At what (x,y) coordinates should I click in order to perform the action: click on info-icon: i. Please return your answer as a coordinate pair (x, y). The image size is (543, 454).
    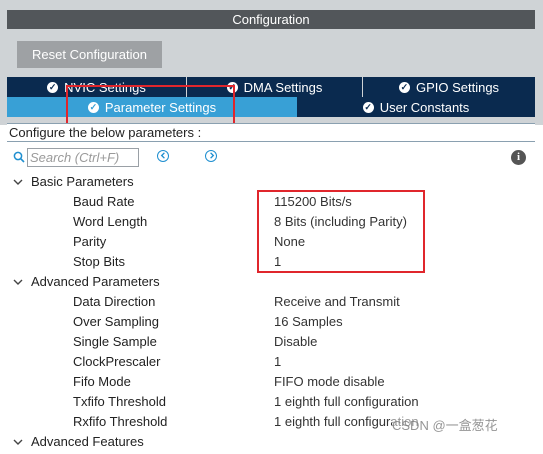
    Looking at the image, I should click on (518, 157).